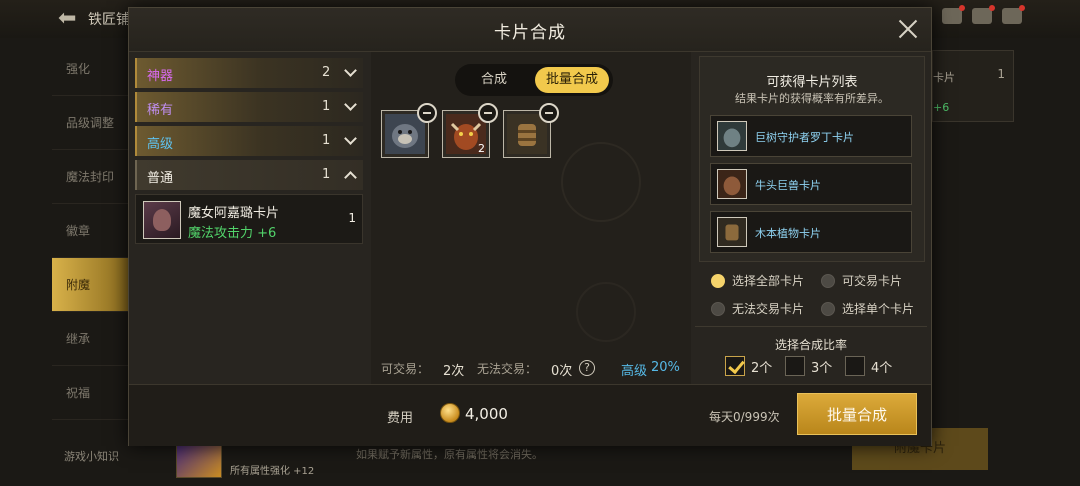 This screenshot has height=486, width=1080. What do you see at coordinates (109, 20) in the screenshot?
I see `background-title: 铁匠铺` at bounding box center [109, 20].